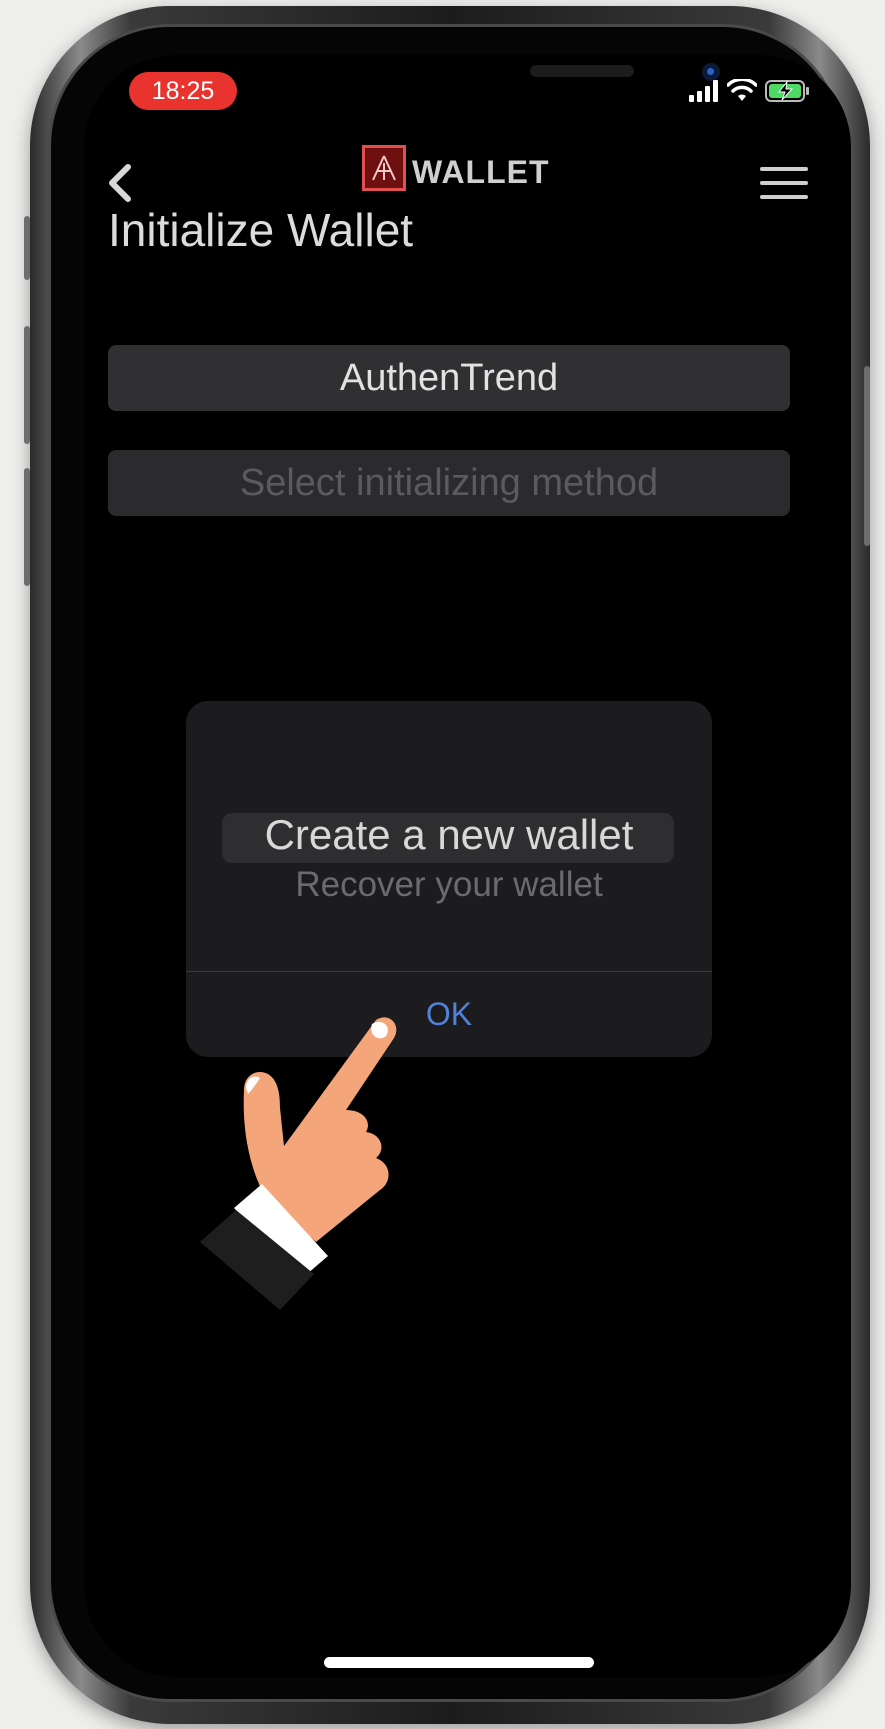 The image size is (885, 1729). What do you see at coordinates (449, 835) in the screenshot?
I see `picker-option-create-wallet: Create a new wallet` at bounding box center [449, 835].